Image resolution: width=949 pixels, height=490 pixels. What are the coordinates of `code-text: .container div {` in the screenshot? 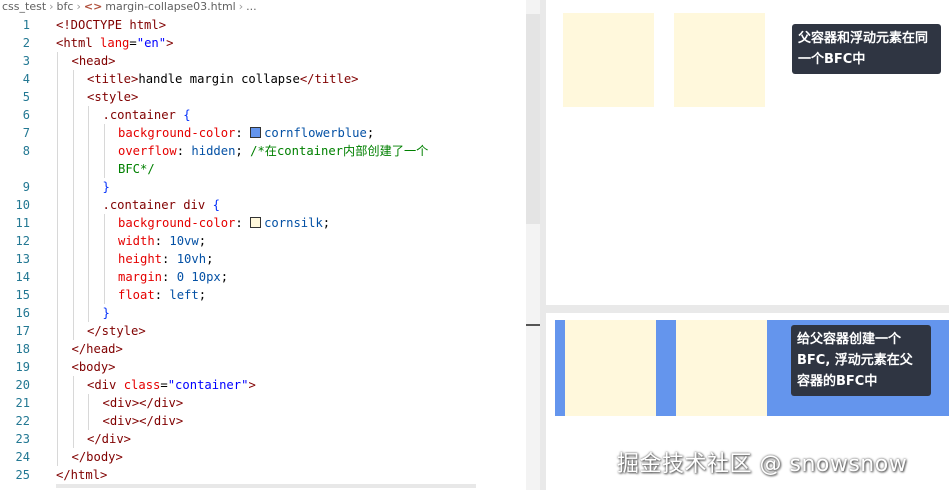 It's located at (161, 205).